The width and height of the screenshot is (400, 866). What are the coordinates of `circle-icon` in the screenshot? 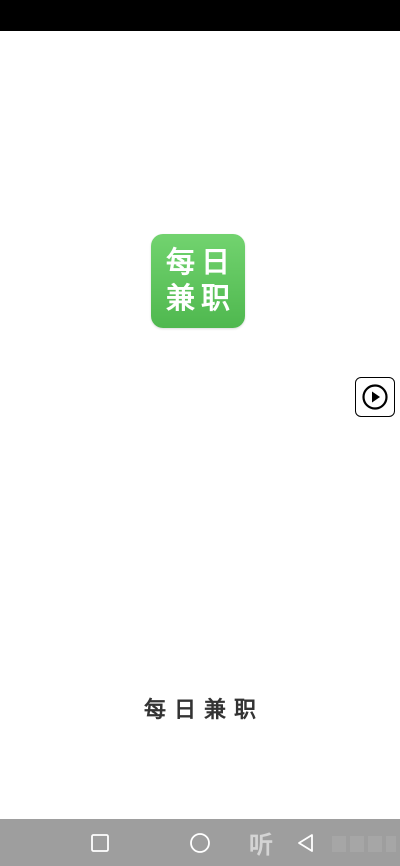 It's located at (200, 842).